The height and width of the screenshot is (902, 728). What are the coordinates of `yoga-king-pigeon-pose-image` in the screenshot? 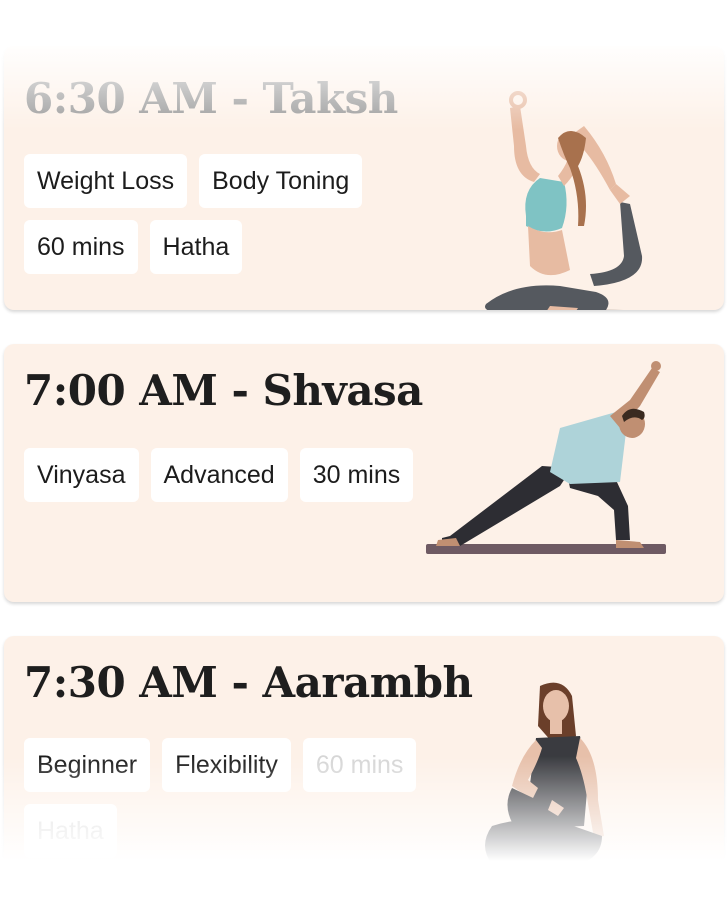 It's located at (564, 200).